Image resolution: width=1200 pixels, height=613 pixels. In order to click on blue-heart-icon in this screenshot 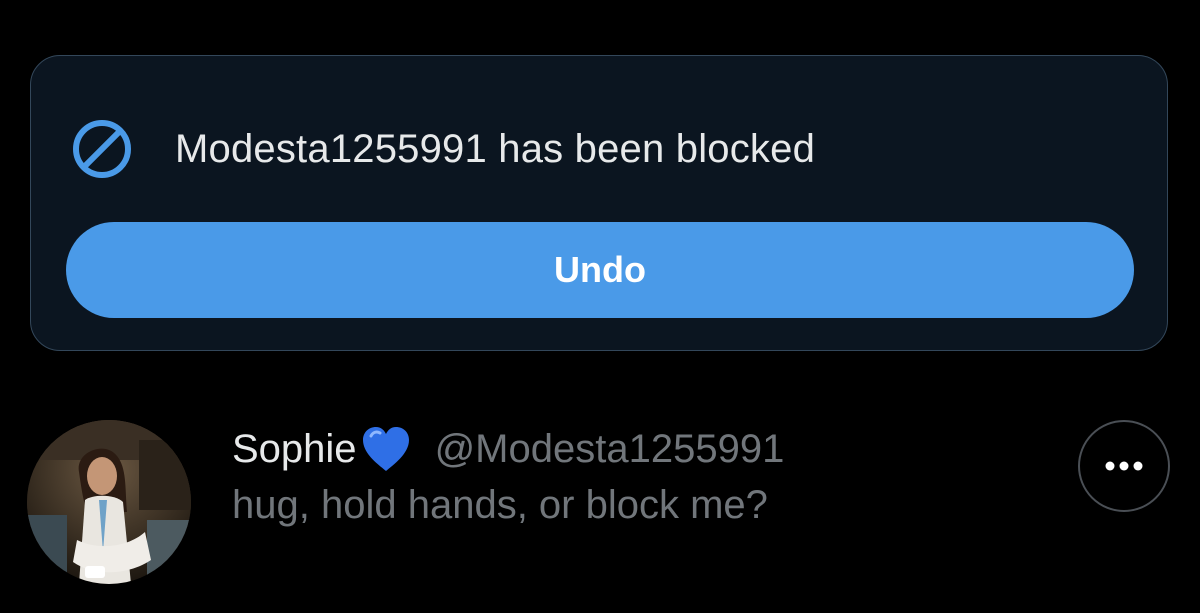, I will do `click(385, 449)`.